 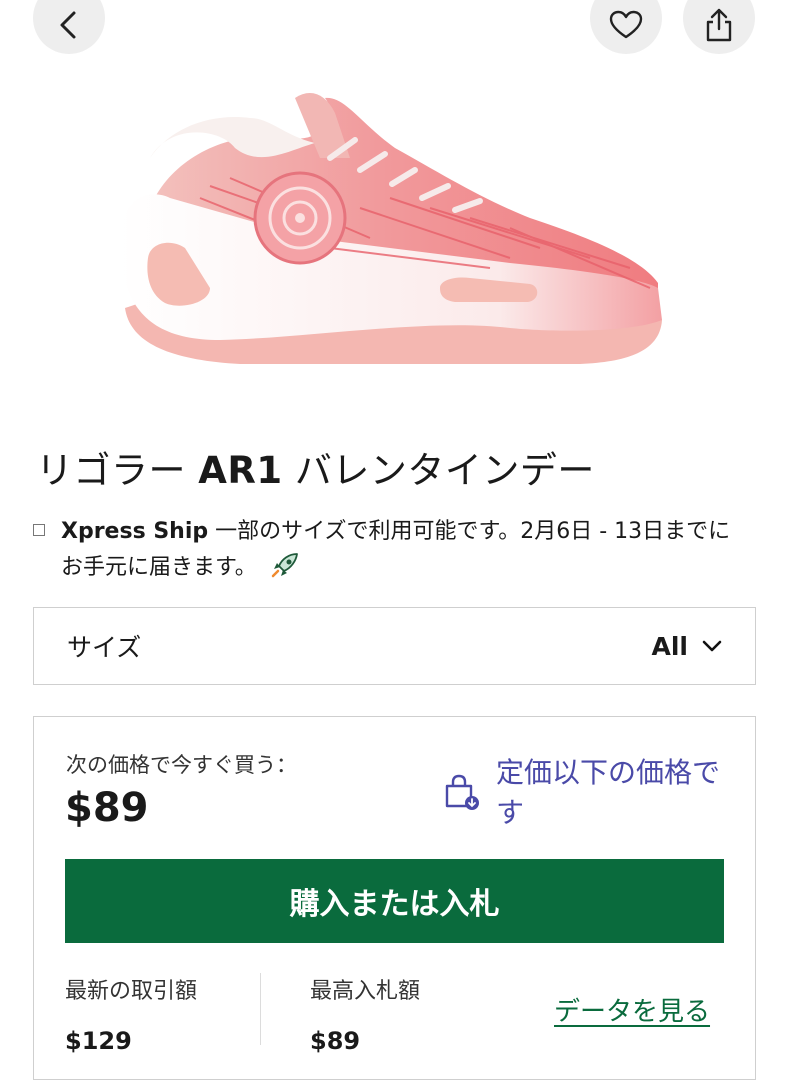 What do you see at coordinates (462, 792) in the screenshot?
I see `shopping-bag-icon` at bounding box center [462, 792].